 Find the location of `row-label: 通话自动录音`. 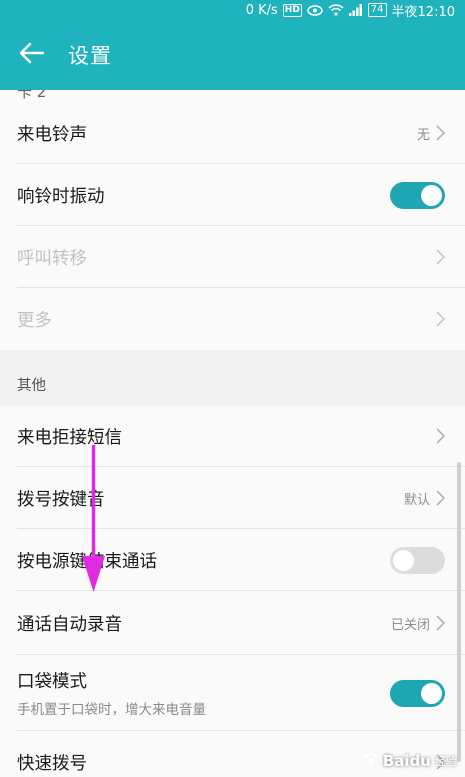

row-label: 通话自动录音 is located at coordinates (69, 624).